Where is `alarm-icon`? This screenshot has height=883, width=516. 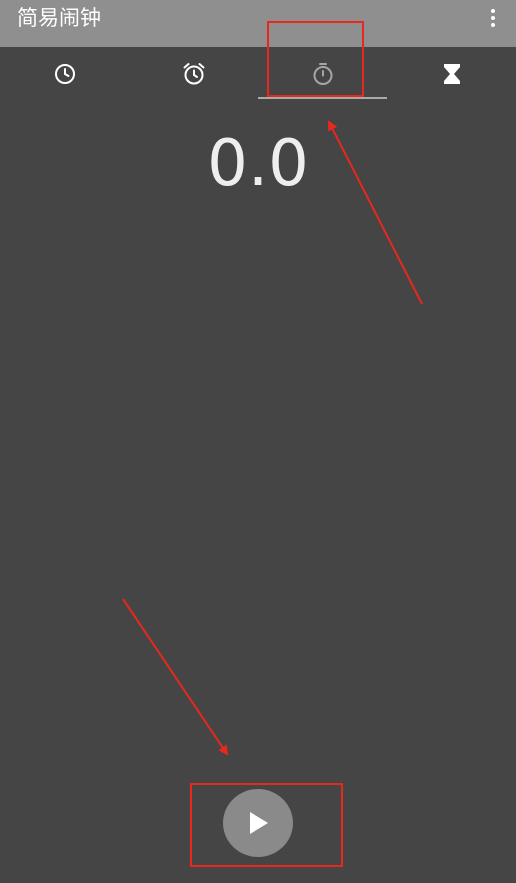 alarm-icon is located at coordinates (193, 74).